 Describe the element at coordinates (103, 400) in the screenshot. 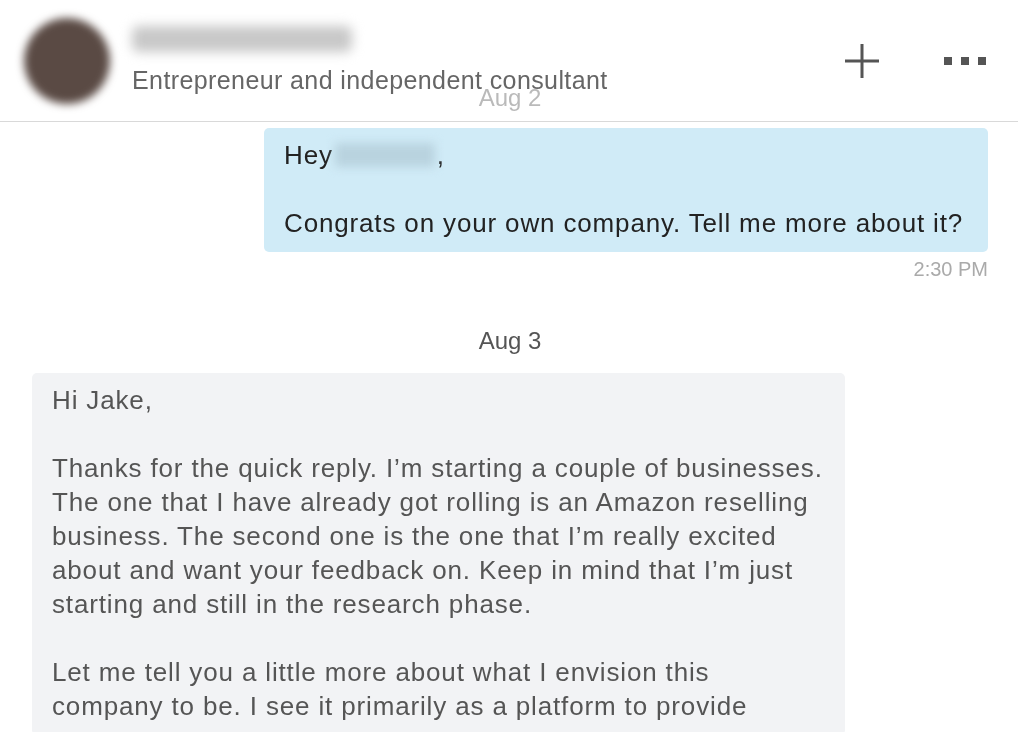

I see `message-text: Hi Jake,` at that location.